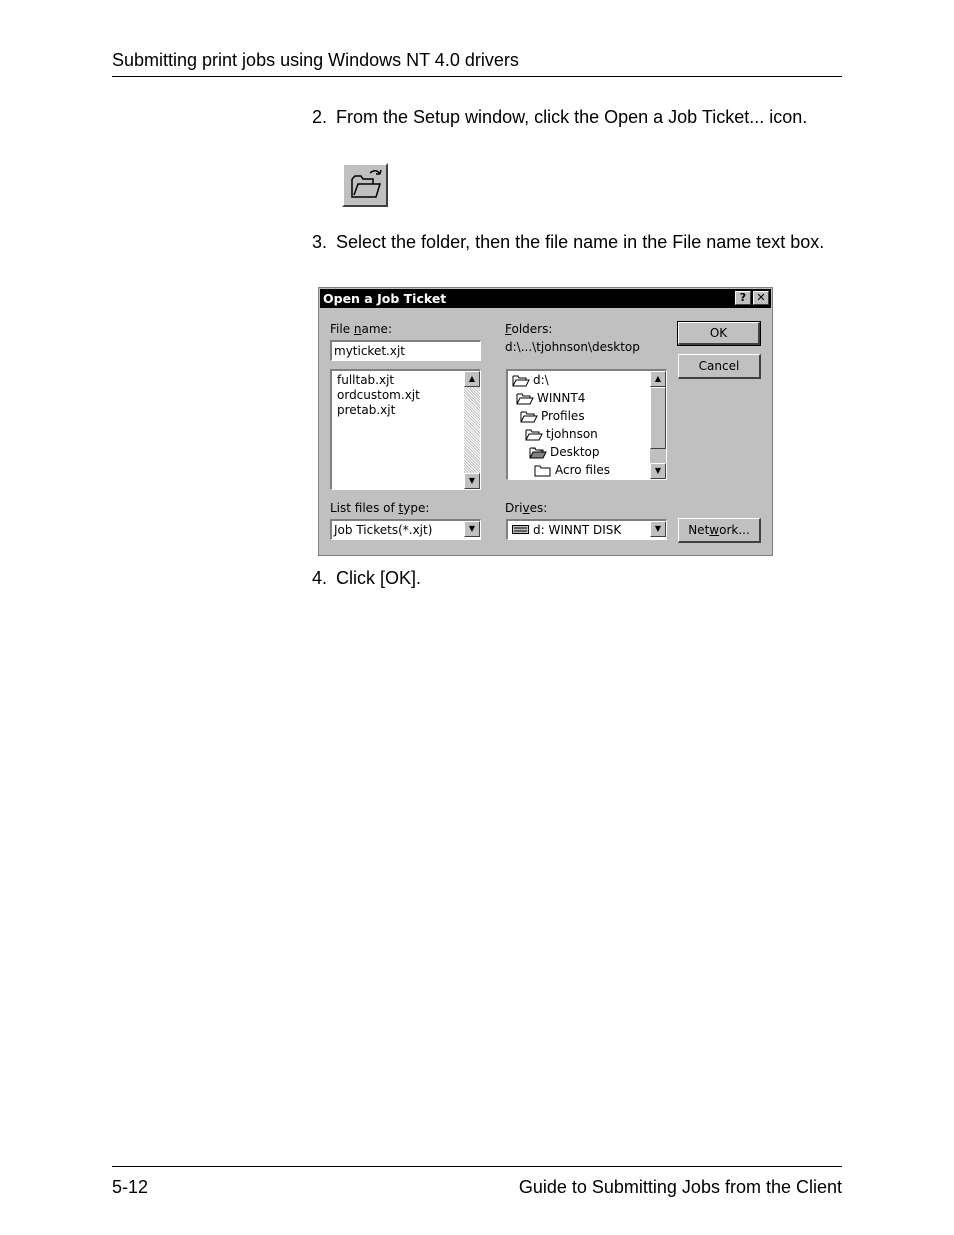 The height and width of the screenshot is (1235, 954). Describe the element at coordinates (320, 117) in the screenshot. I see `step-number: 2.` at that location.